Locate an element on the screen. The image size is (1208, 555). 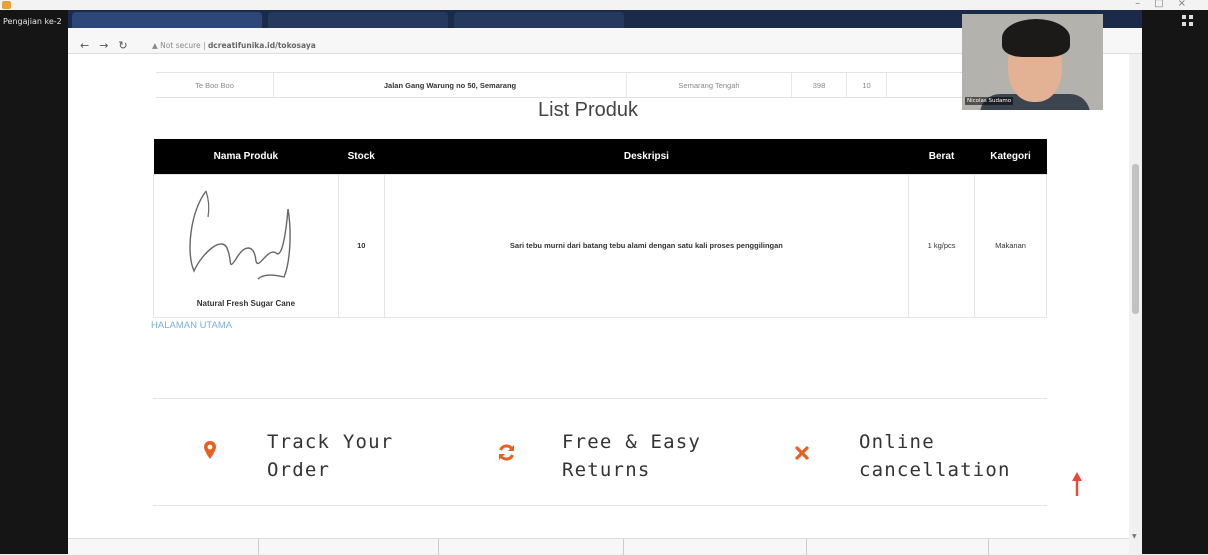
column-header: Kategori is located at coordinates (1010, 156).